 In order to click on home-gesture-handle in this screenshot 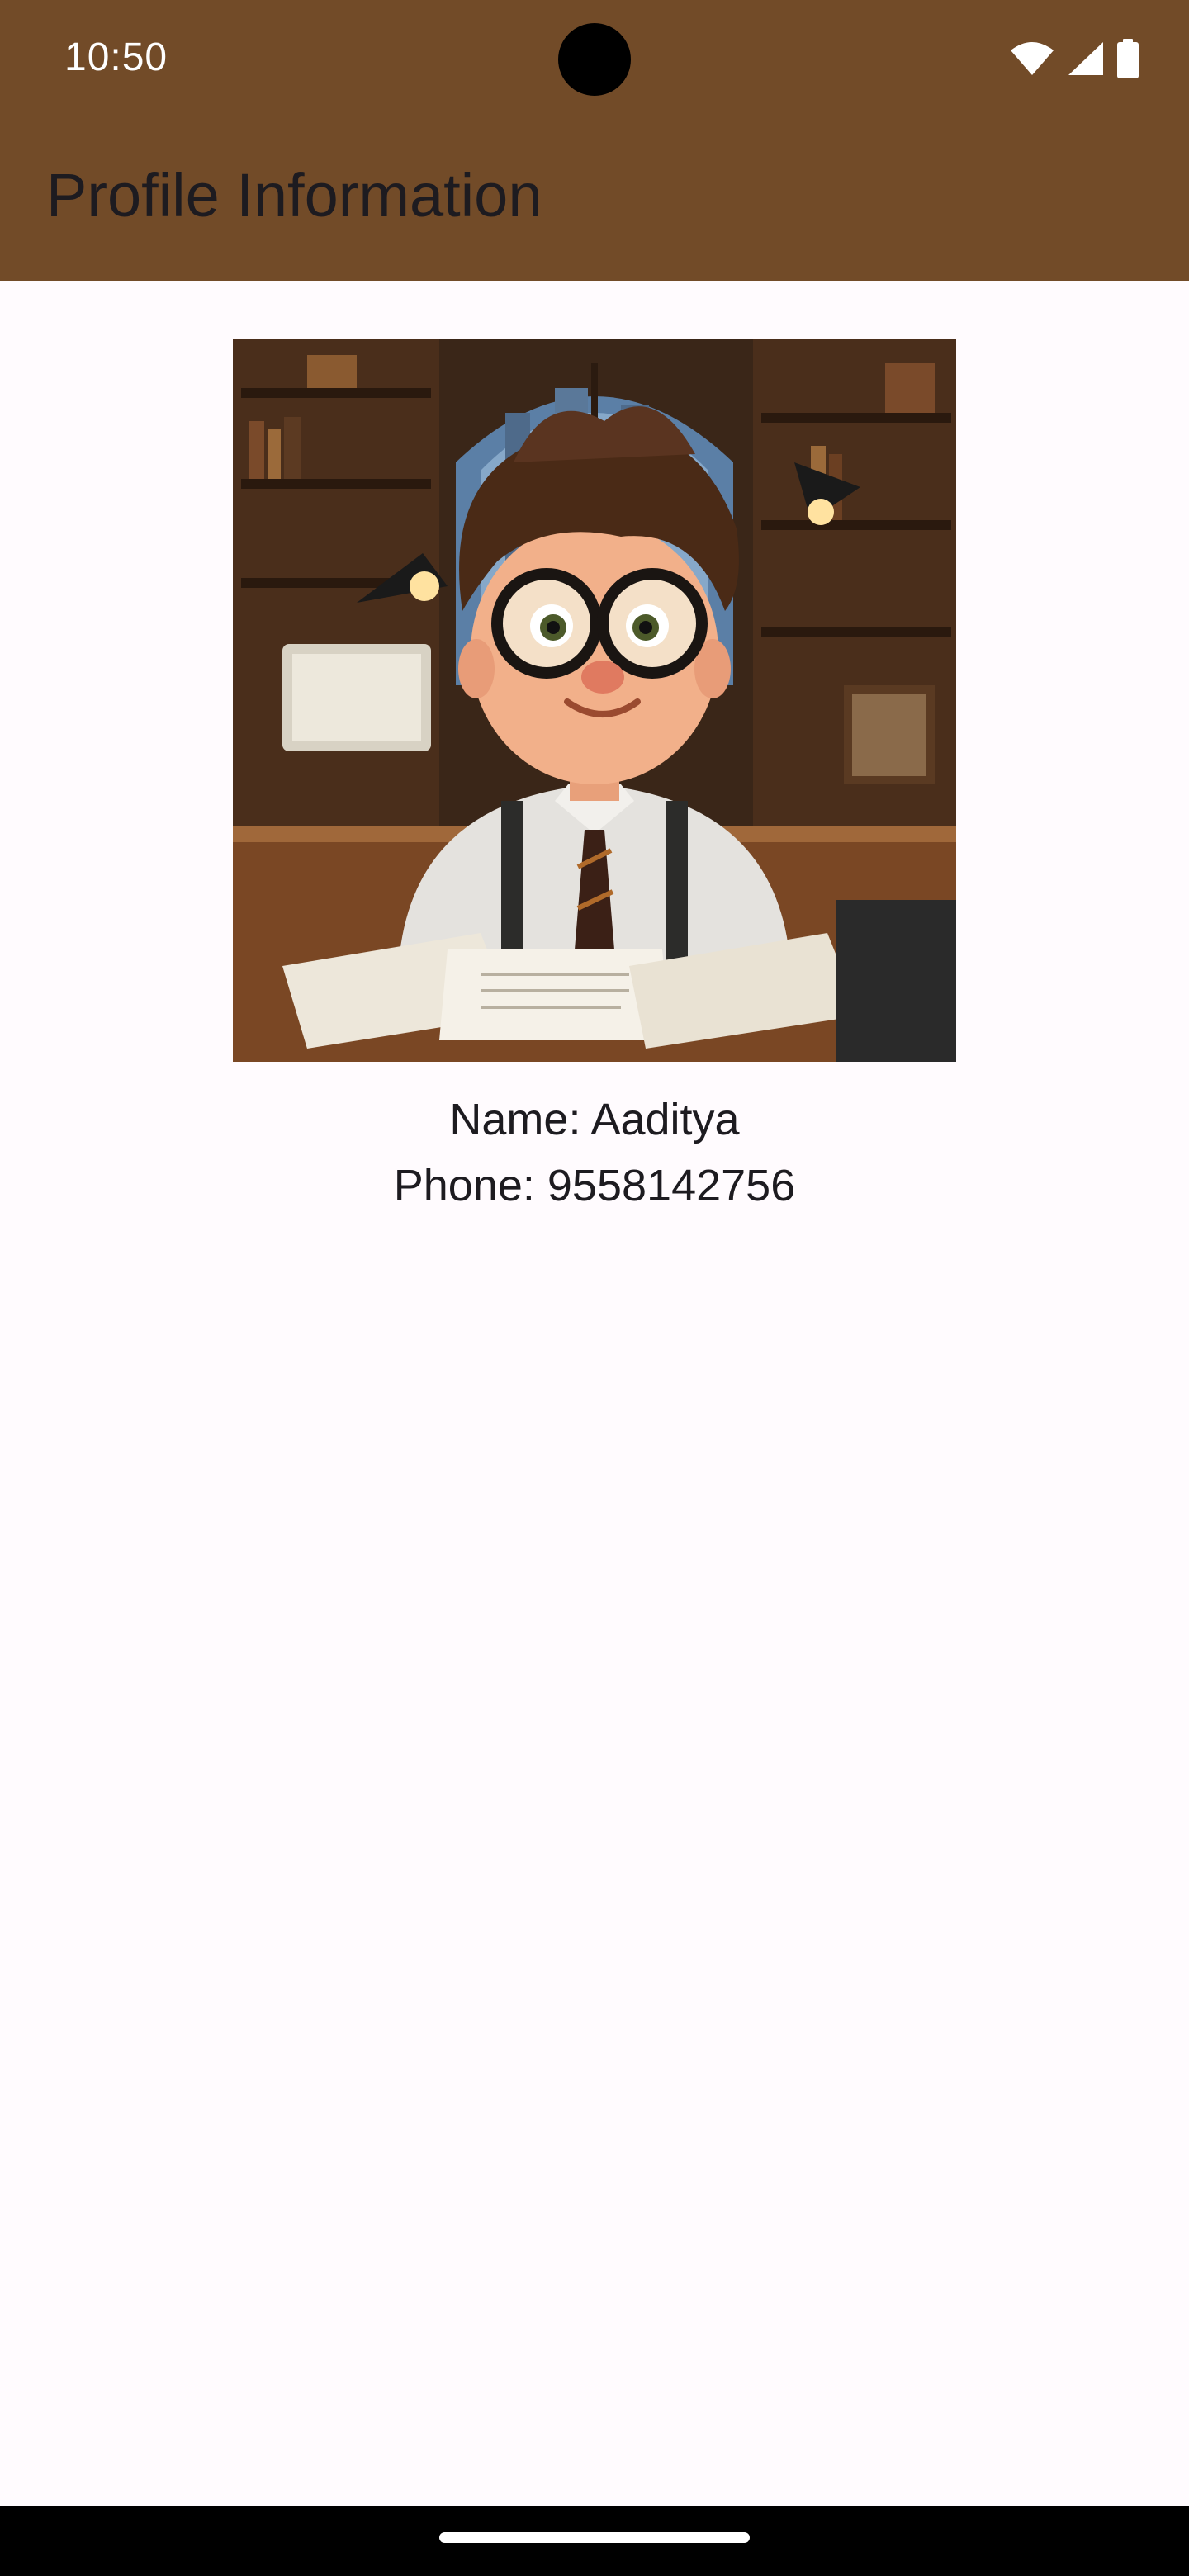, I will do `click(594, 2537)`.